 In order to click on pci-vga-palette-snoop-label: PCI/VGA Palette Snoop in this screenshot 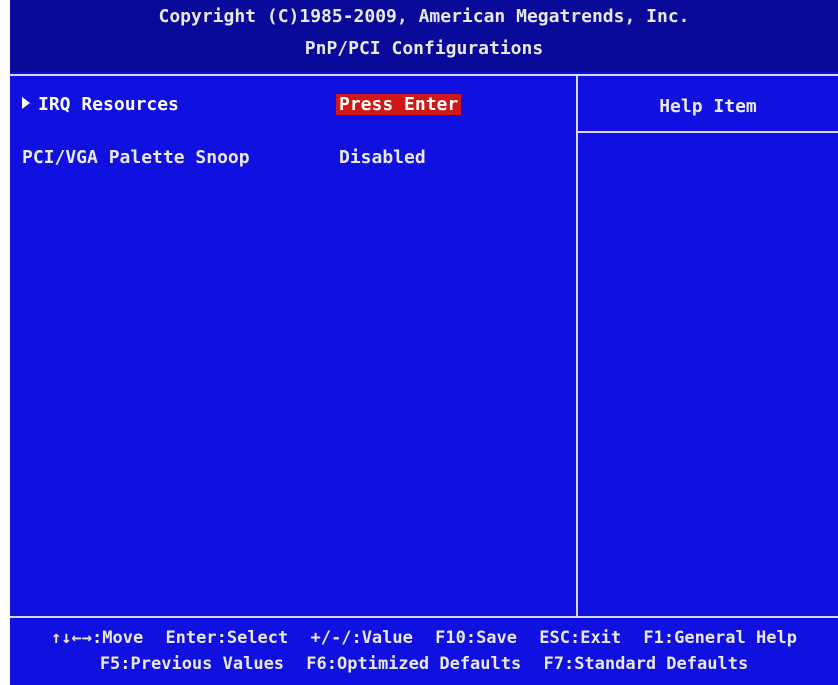, I will do `click(136, 157)`.